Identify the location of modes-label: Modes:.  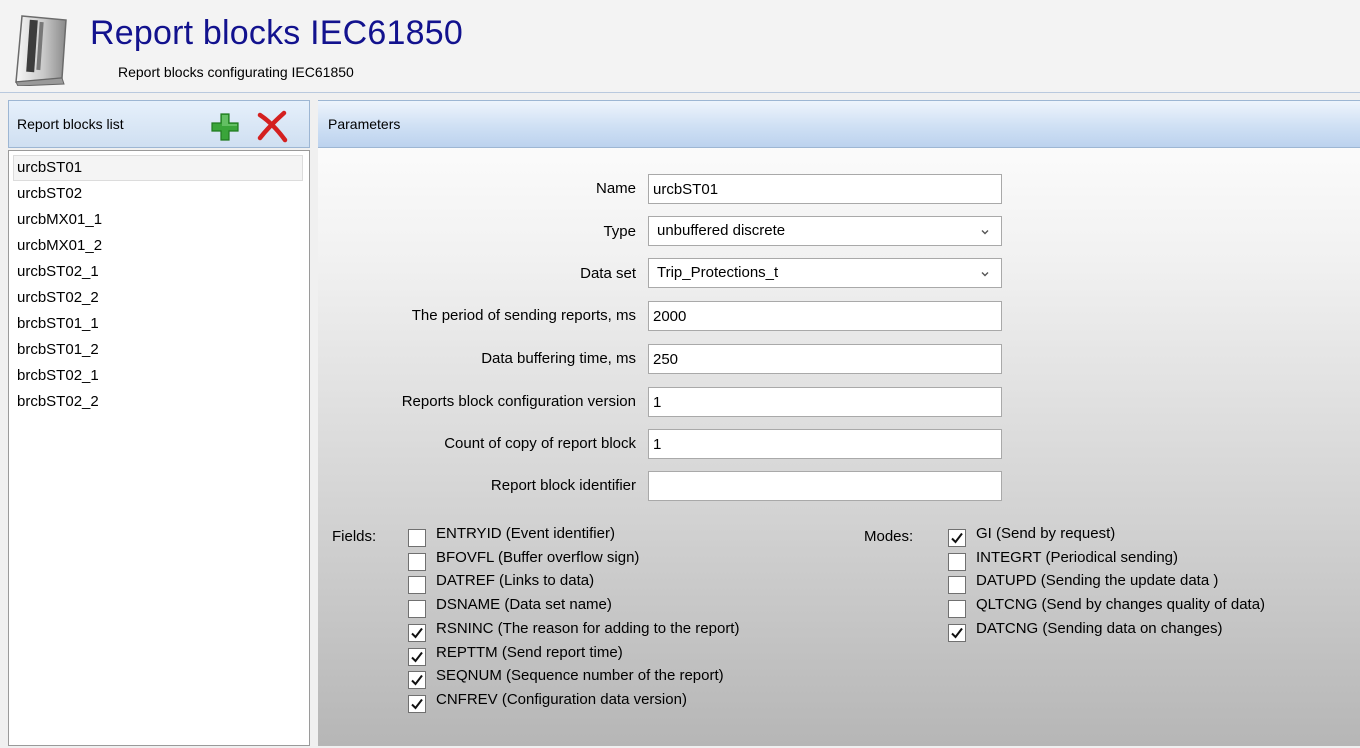
(889, 536).